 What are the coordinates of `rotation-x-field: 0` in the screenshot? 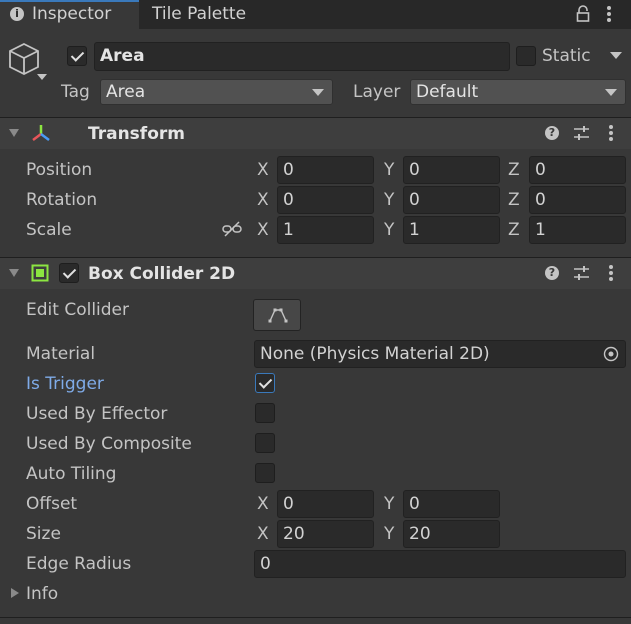 It's located at (325, 200).